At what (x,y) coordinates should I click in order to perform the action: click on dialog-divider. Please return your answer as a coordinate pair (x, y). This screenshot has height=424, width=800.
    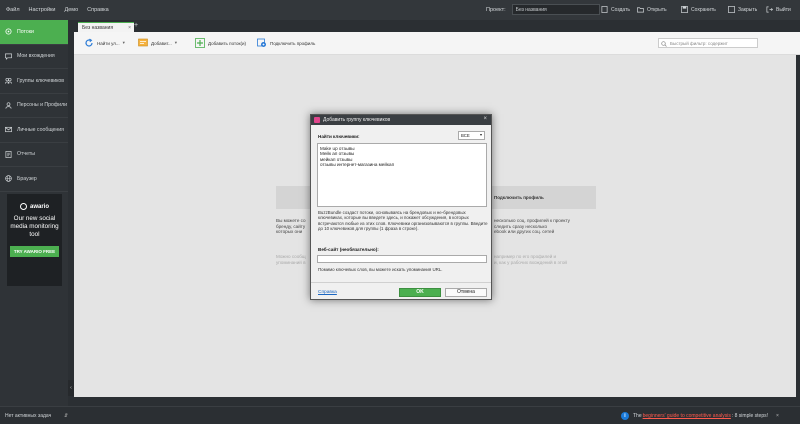
    Looking at the image, I should click on (401, 282).